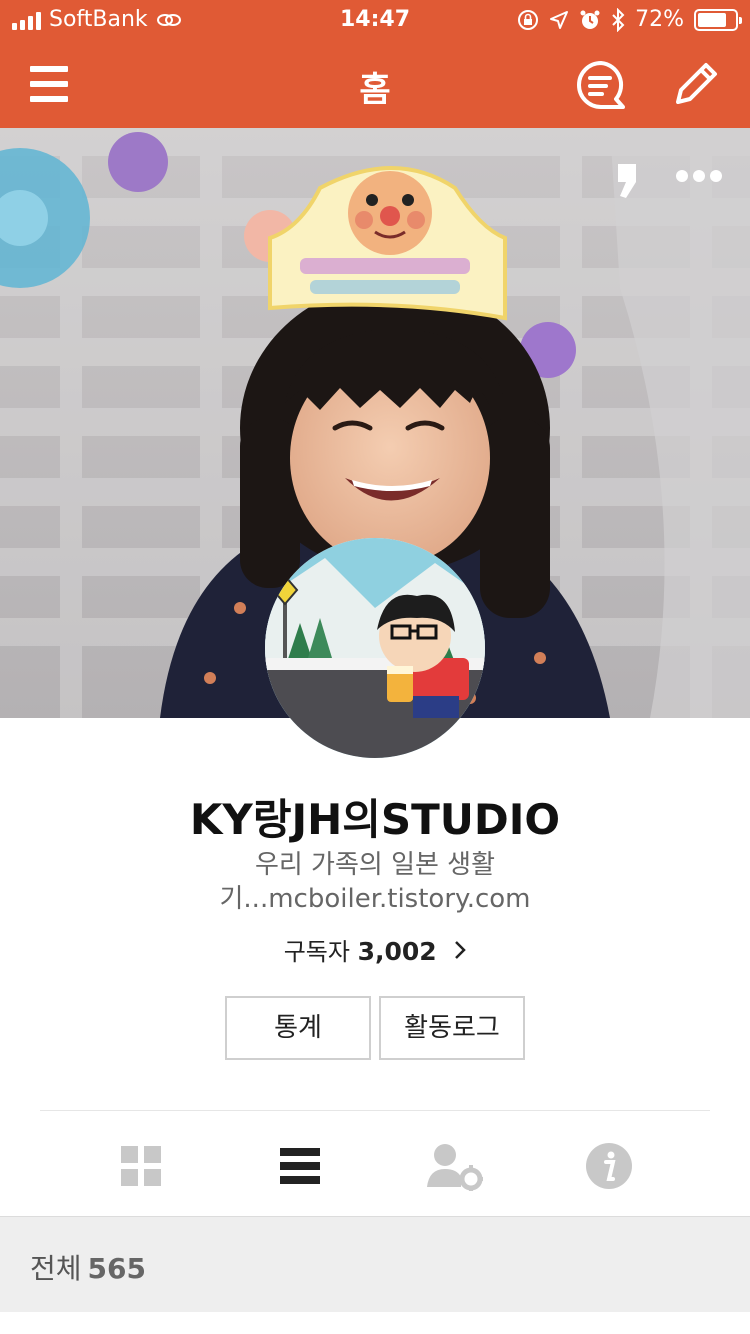 This screenshot has height=1334, width=750. I want to click on post-count-bar: 전체 565, so click(375, 1264).